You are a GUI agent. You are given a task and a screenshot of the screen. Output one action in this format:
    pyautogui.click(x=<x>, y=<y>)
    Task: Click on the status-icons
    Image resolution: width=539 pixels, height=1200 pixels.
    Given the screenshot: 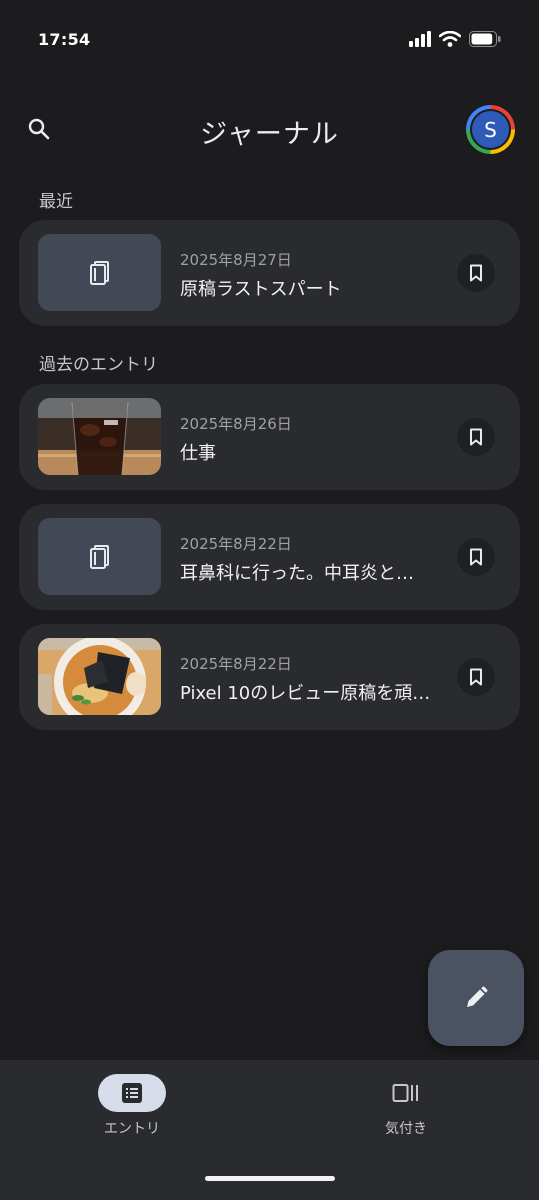 What is the action you would take?
    pyautogui.click(x=455, y=39)
    